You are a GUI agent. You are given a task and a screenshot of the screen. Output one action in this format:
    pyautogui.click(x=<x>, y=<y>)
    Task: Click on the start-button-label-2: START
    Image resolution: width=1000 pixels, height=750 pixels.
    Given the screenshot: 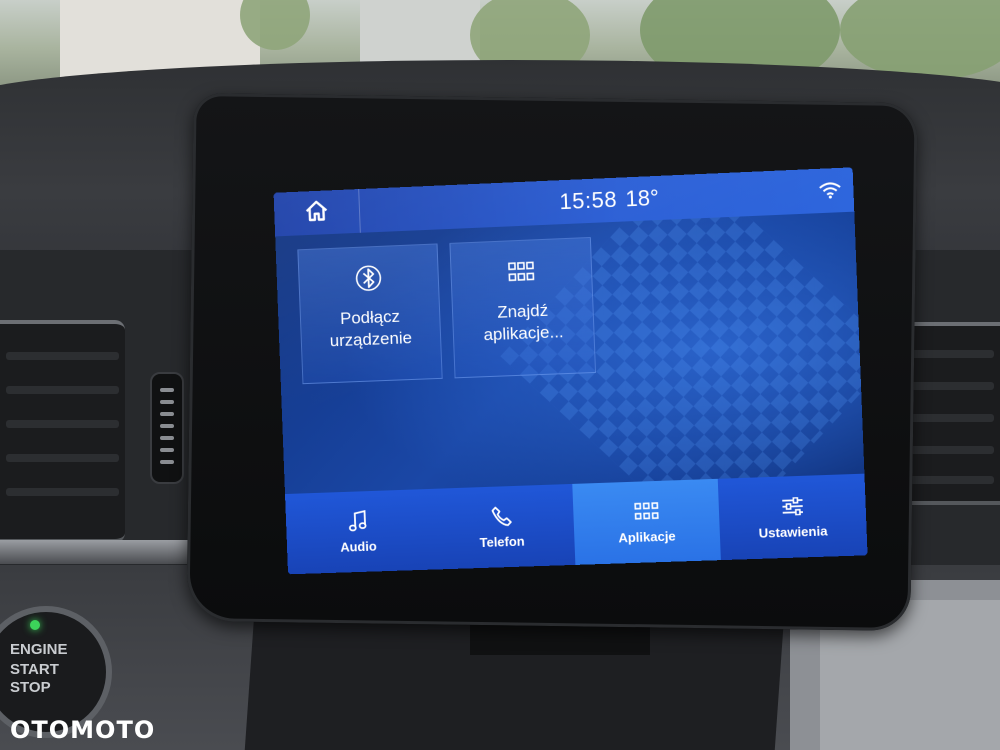 What is the action you would take?
    pyautogui.click(x=34, y=669)
    